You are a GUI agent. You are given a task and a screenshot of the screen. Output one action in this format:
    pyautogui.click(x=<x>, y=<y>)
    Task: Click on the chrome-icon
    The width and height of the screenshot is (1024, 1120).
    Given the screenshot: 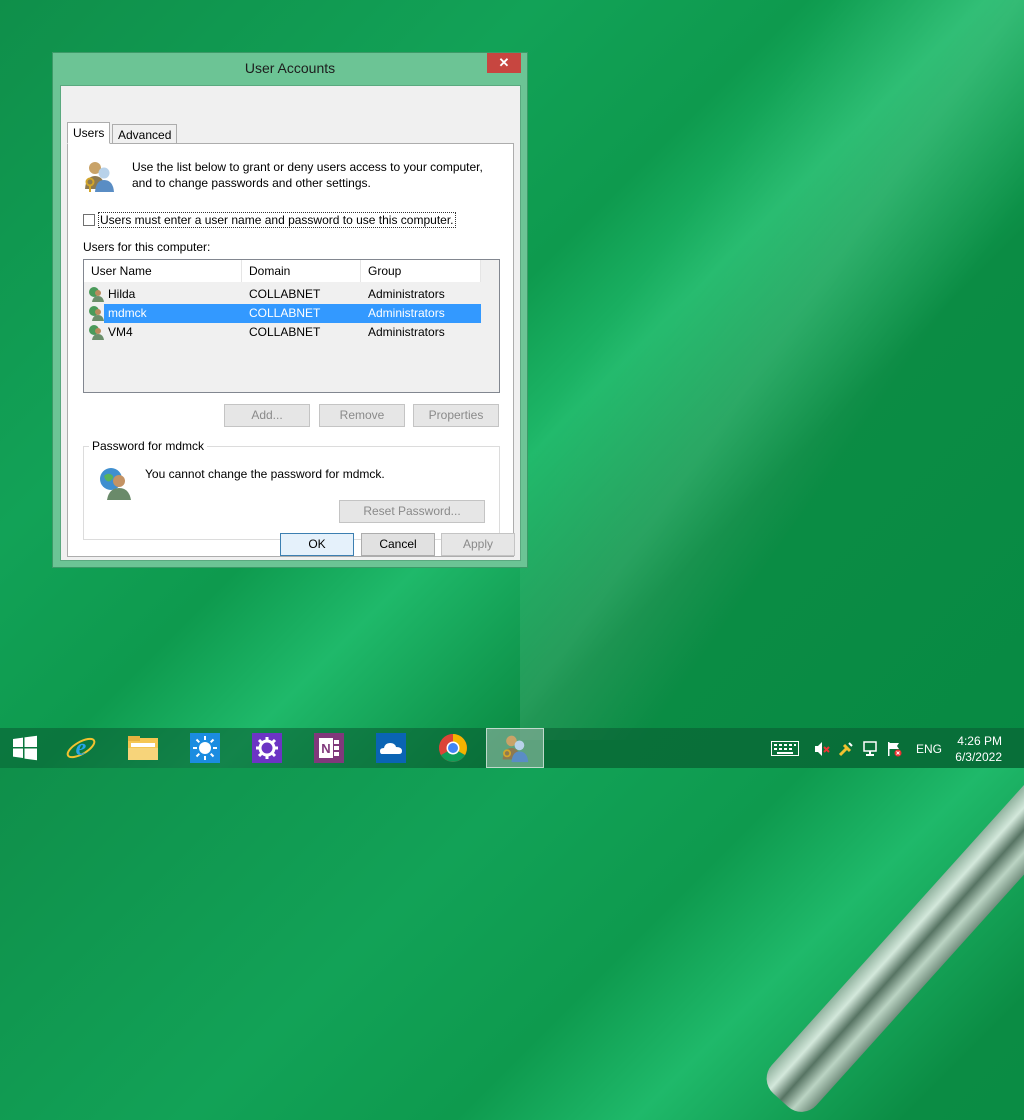 What is the action you would take?
    pyautogui.click(x=453, y=748)
    